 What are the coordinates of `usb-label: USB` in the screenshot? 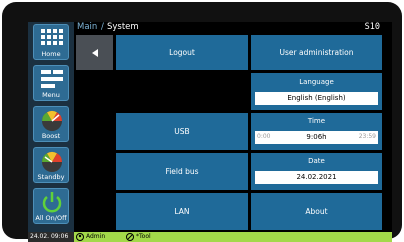 It's located at (182, 131).